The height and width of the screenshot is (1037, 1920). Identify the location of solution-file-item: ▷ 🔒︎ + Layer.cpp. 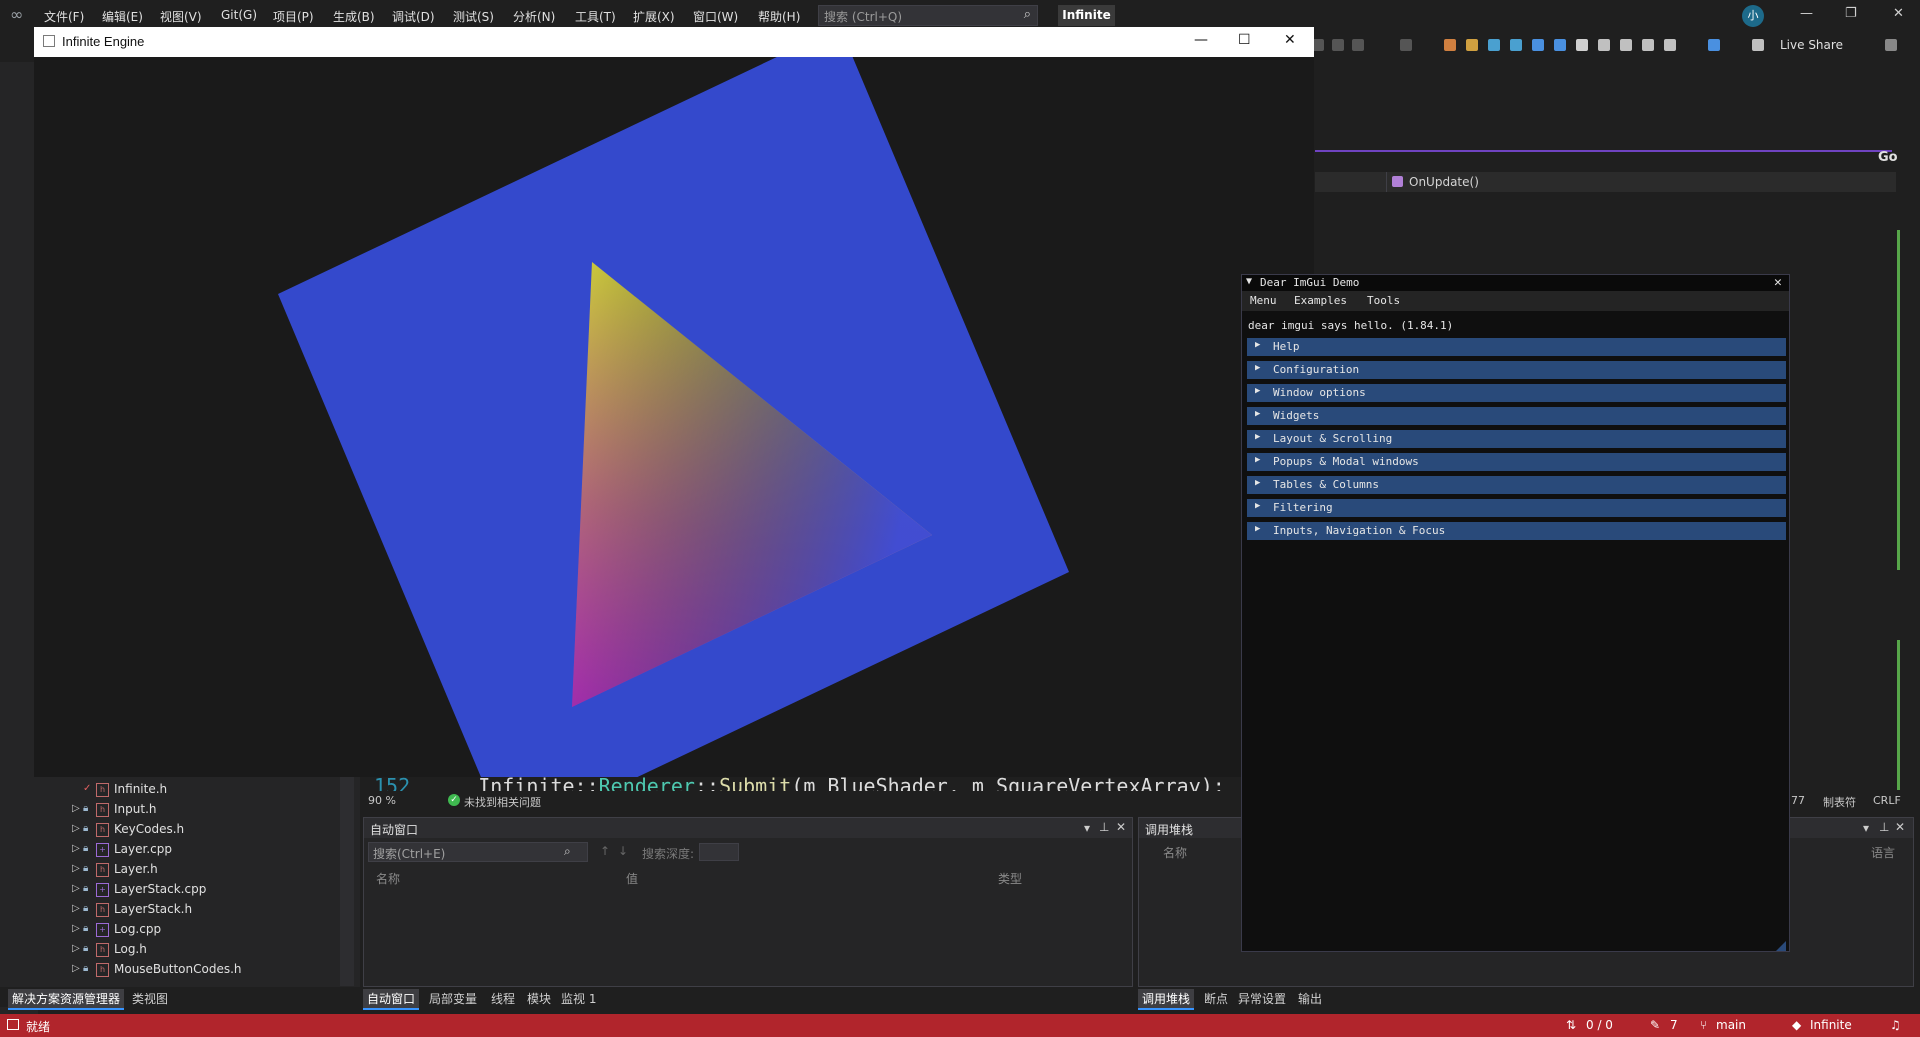
(170, 850).